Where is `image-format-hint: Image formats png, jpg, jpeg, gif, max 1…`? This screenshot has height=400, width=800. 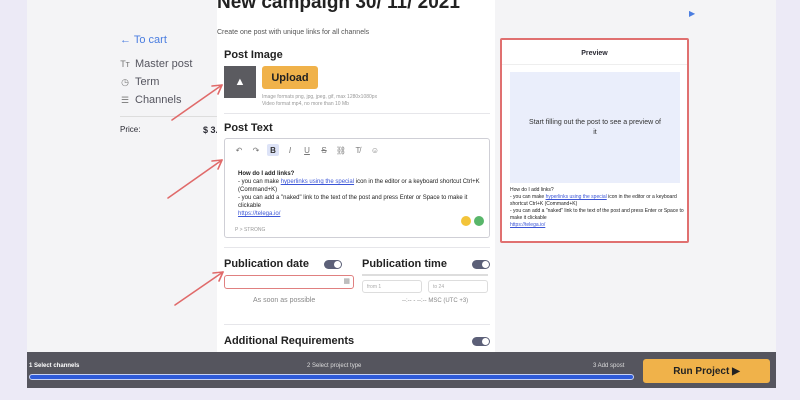 image-format-hint: Image formats png, jpg, jpeg, gif, max 1… is located at coordinates (320, 97).